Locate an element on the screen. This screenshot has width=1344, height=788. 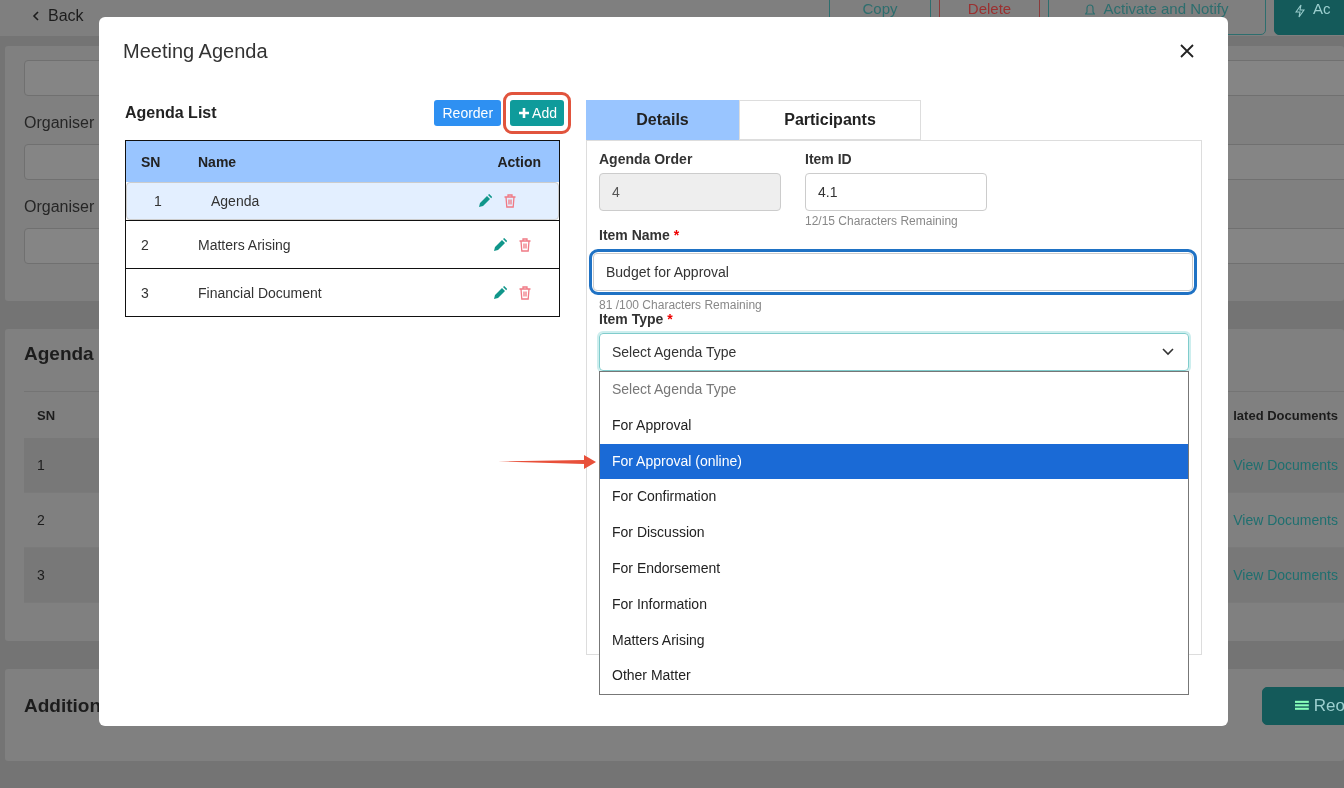
close-icon is located at coordinates (1187, 51).